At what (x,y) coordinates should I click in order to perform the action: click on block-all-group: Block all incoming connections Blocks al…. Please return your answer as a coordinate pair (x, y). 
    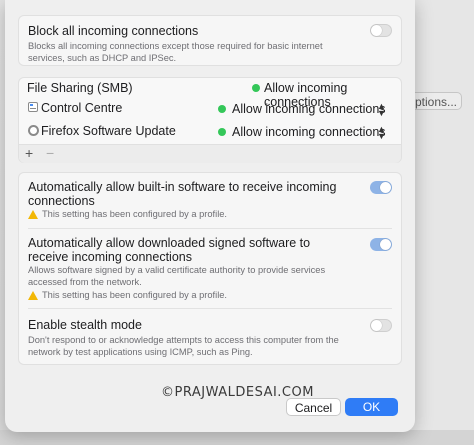
    Looking at the image, I should click on (210, 40).